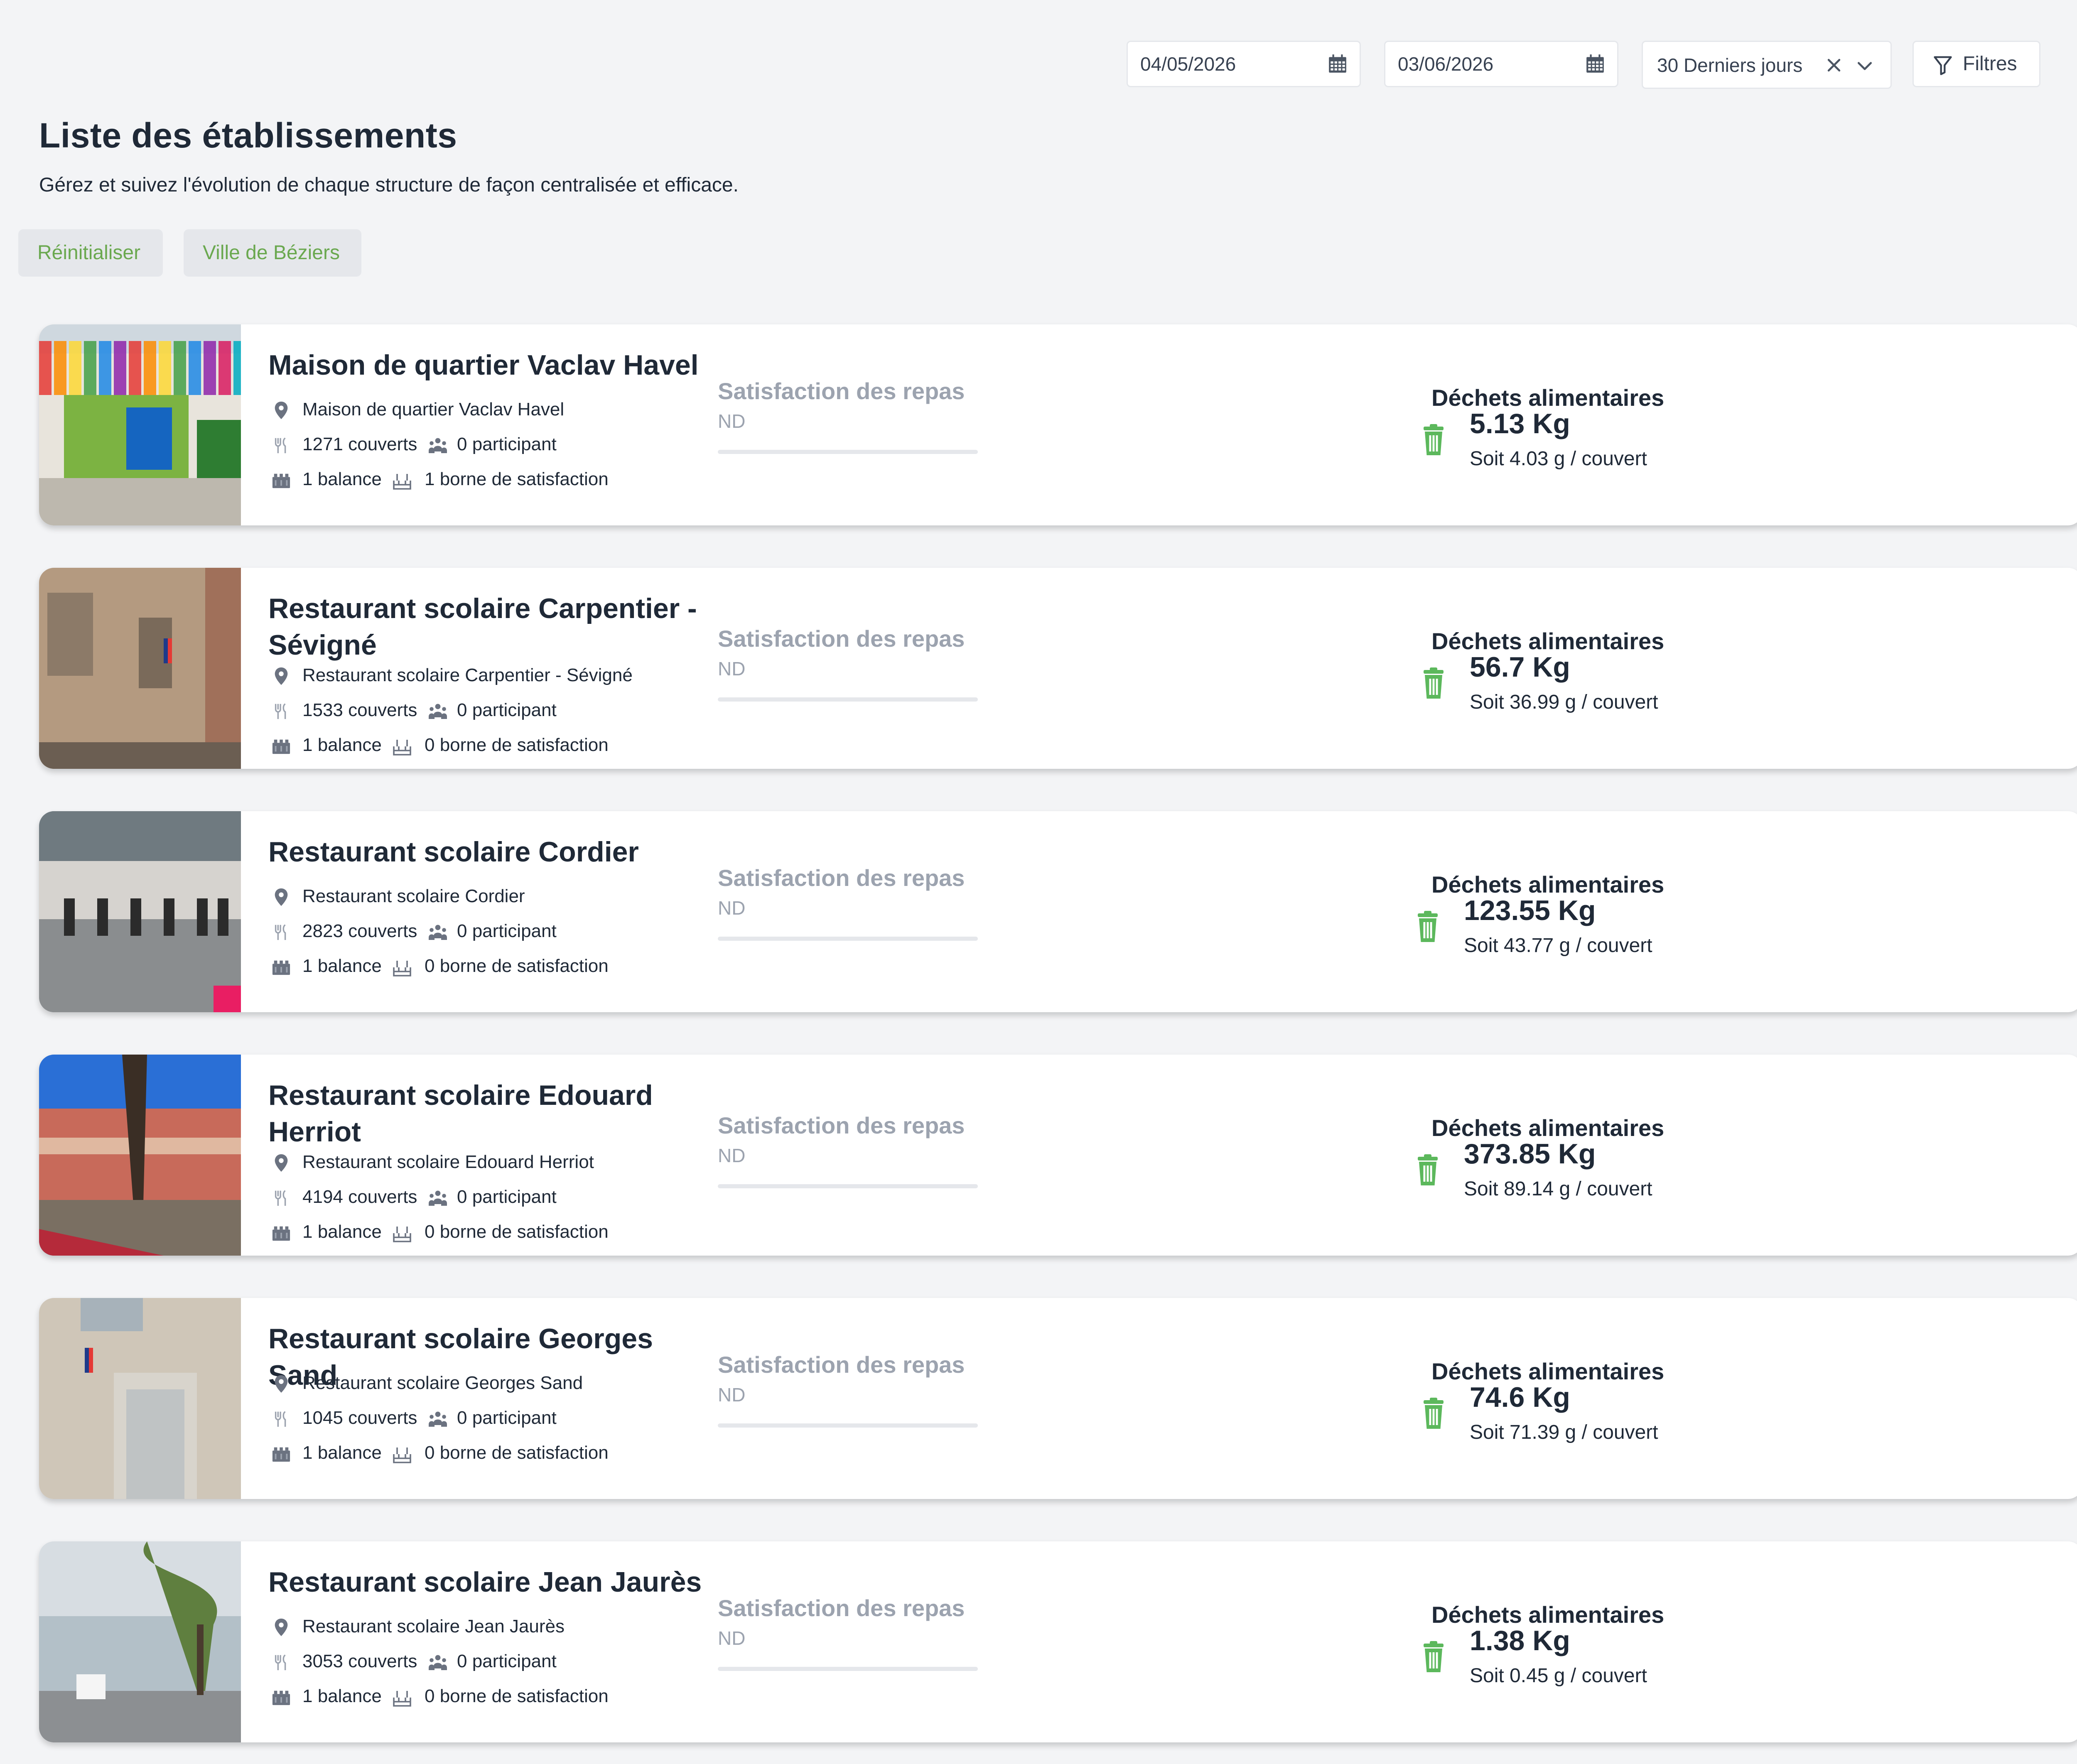 The height and width of the screenshot is (1764, 2077). Describe the element at coordinates (1730, 65) in the screenshot. I see `date-range-value: 30 Derniers jours` at that location.